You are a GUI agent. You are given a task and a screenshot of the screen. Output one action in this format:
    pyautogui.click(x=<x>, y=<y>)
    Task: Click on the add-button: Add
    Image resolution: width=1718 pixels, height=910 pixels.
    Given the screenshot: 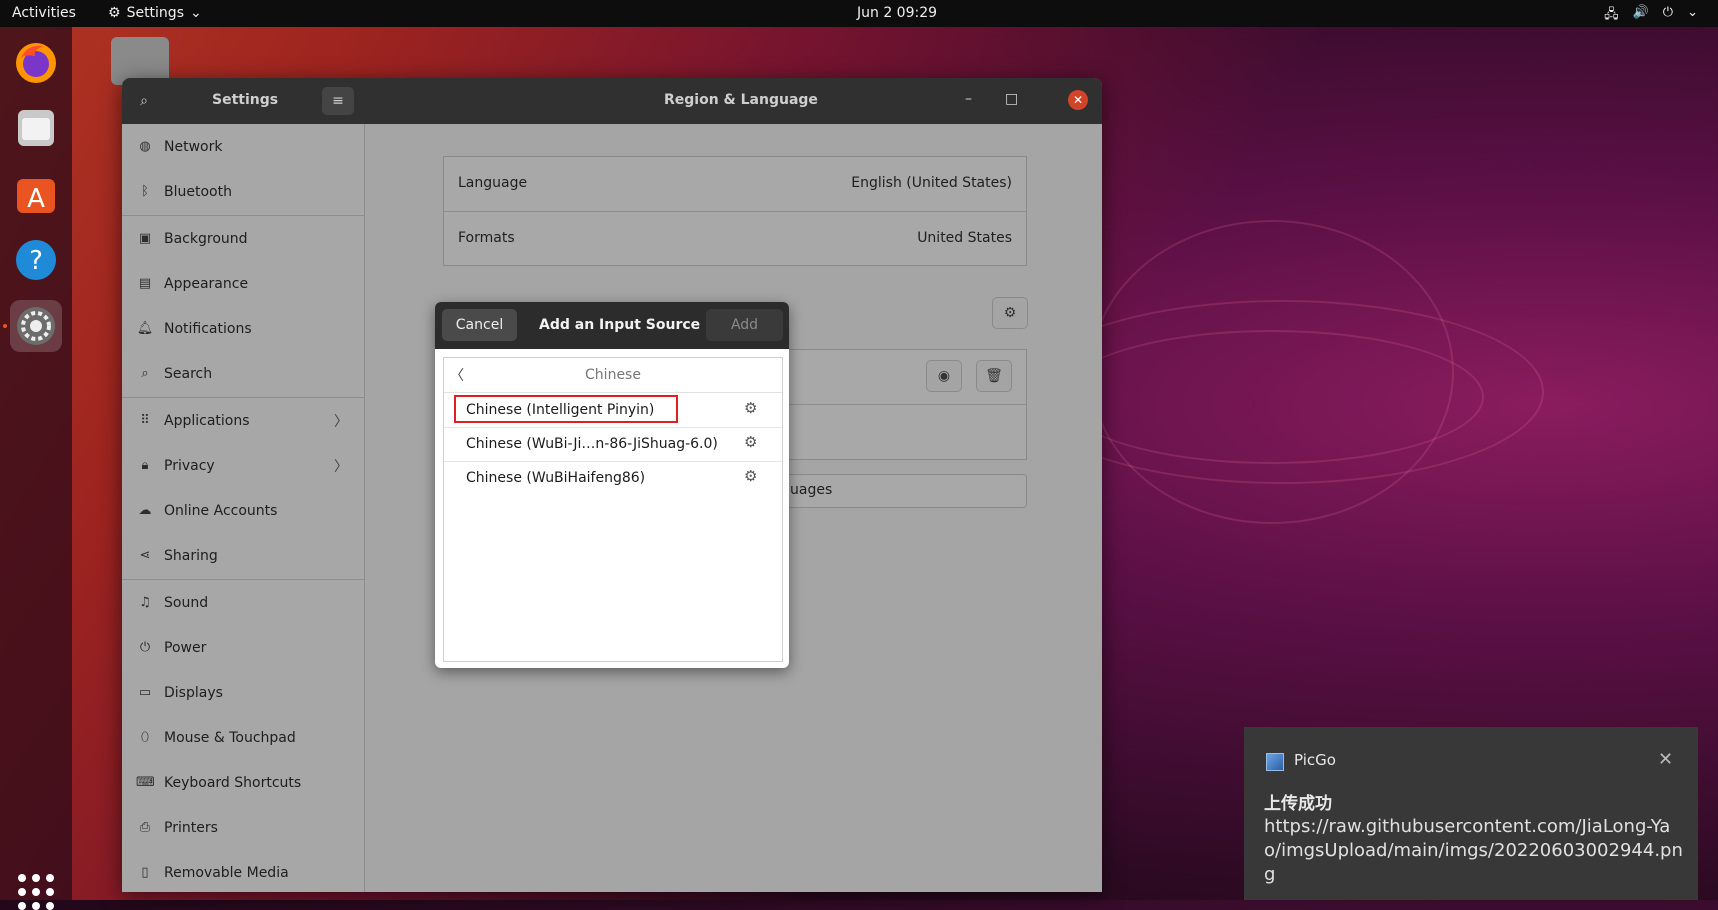 What is the action you would take?
    pyautogui.click(x=744, y=325)
    